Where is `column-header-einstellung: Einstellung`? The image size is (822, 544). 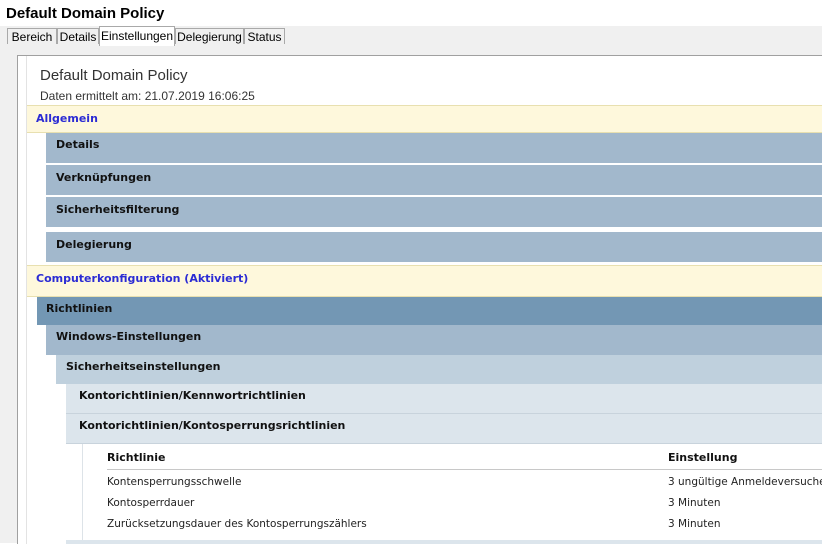 column-header-einstellung: Einstellung is located at coordinates (703, 457).